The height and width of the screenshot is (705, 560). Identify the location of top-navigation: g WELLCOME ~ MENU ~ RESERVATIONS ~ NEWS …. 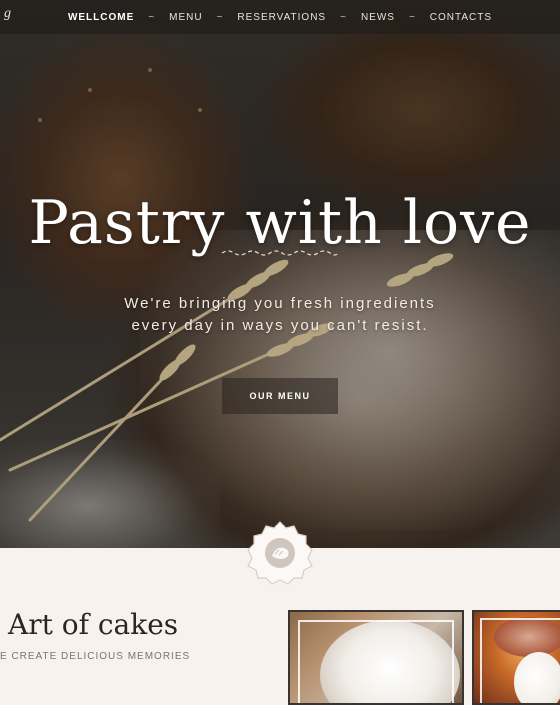
(280, 17).